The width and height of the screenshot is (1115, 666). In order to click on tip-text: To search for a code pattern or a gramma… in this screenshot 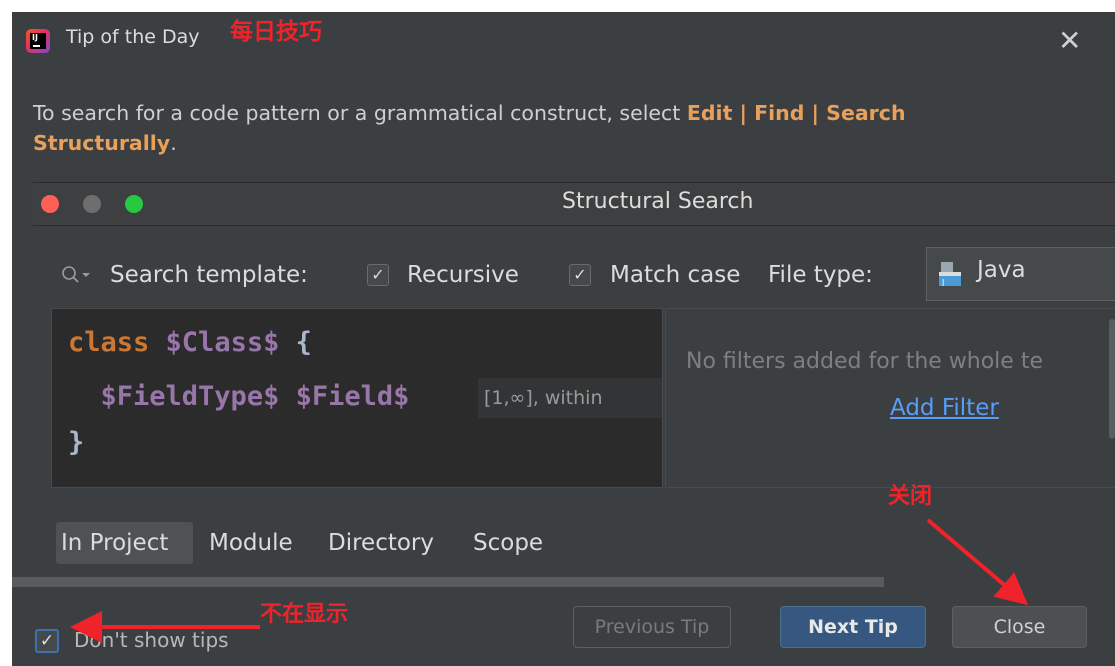, I will do `click(533, 128)`.